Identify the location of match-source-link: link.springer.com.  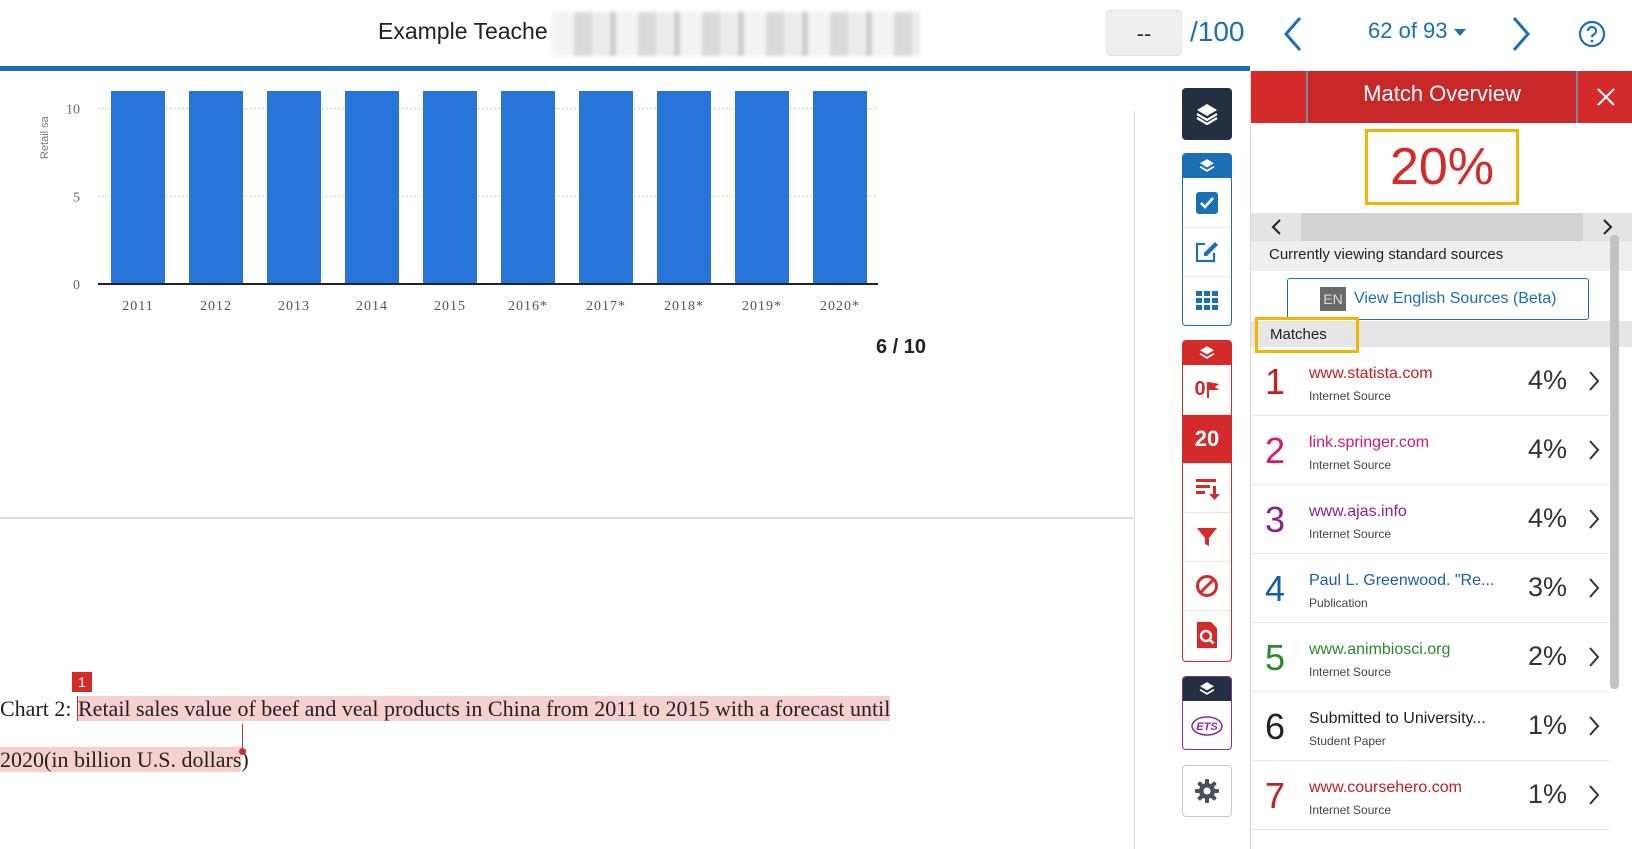
(1369, 443).